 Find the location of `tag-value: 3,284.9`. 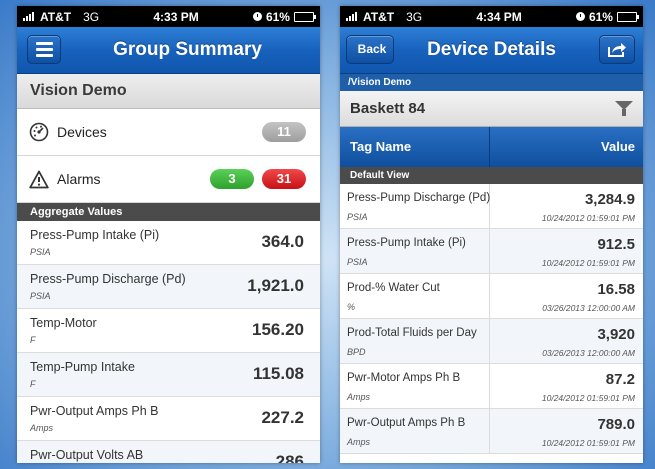

tag-value: 3,284.9 is located at coordinates (609, 199).